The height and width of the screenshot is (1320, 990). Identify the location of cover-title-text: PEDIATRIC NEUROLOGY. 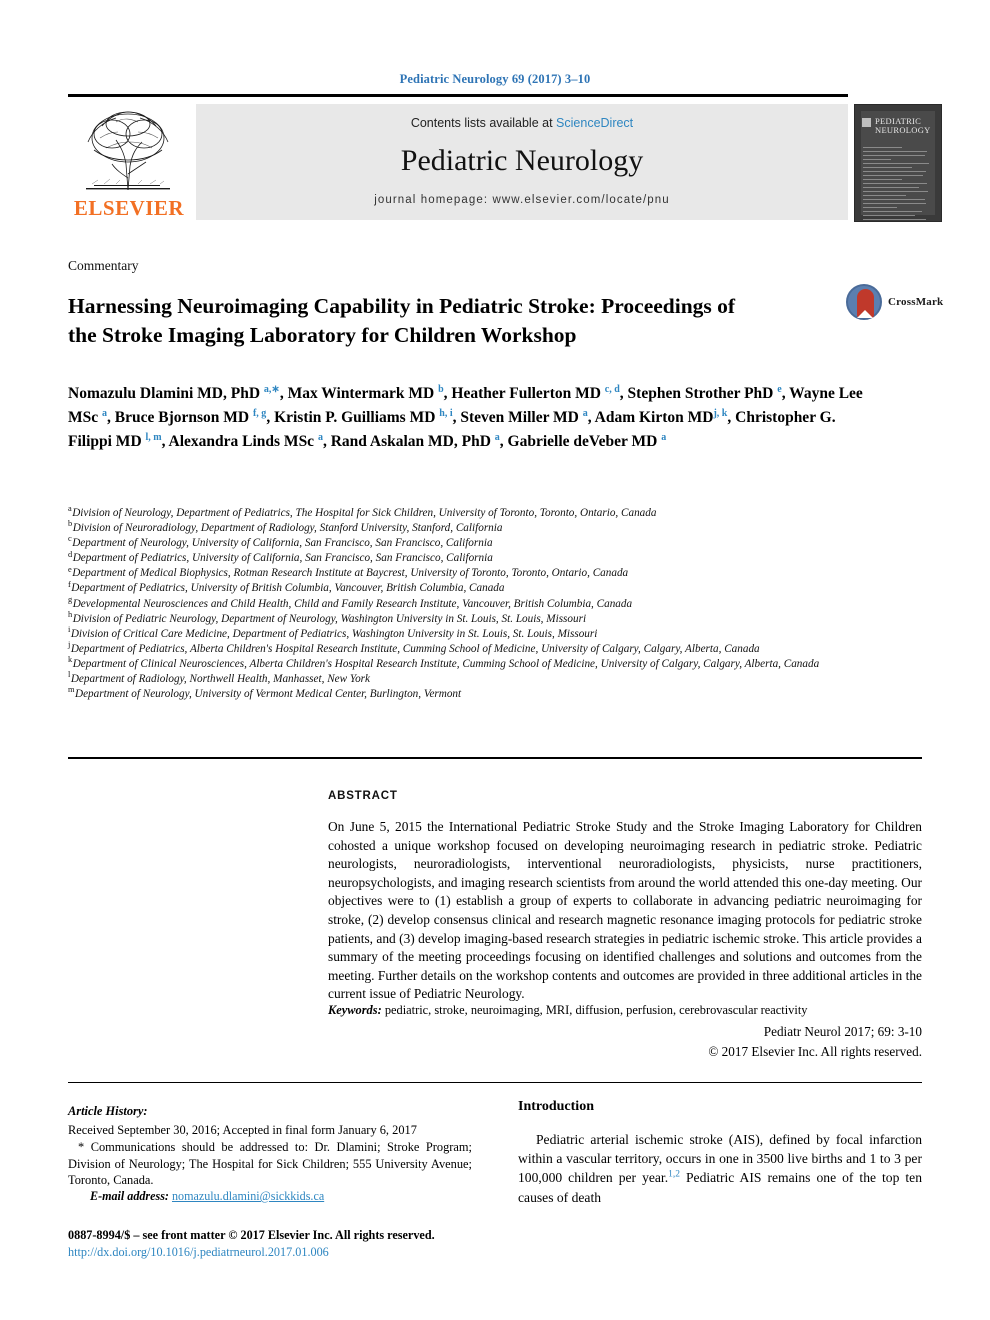
(903, 126).